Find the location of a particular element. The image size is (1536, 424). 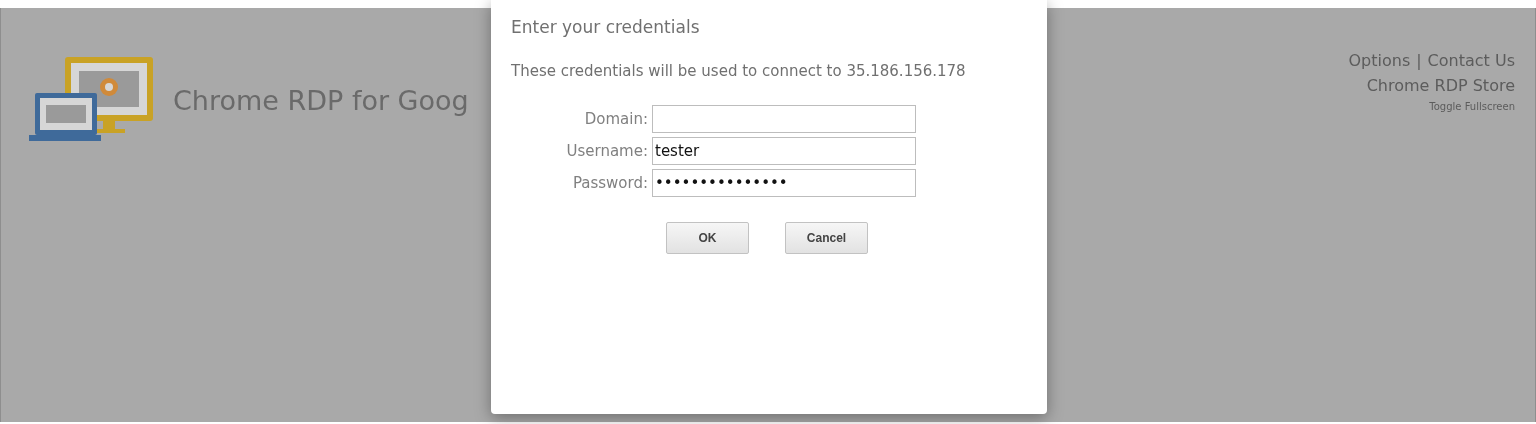

dialog-button: Cancel is located at coordinates (826, 238).